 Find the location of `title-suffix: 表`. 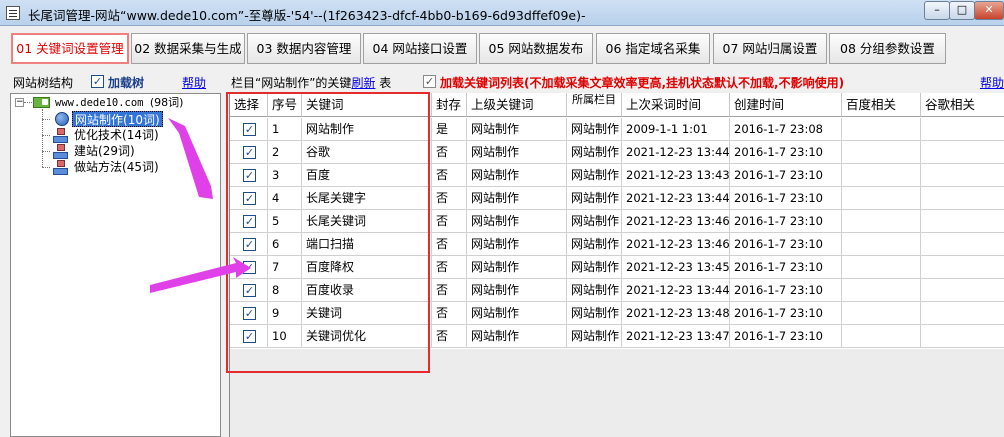

title-suffix: 表 is located at coordinates (385, 83).